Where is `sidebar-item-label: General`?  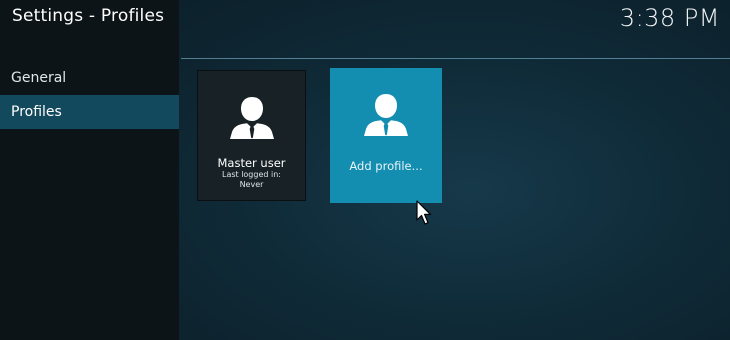 sidebar-item-label: General is located at coordinates (39, 78).